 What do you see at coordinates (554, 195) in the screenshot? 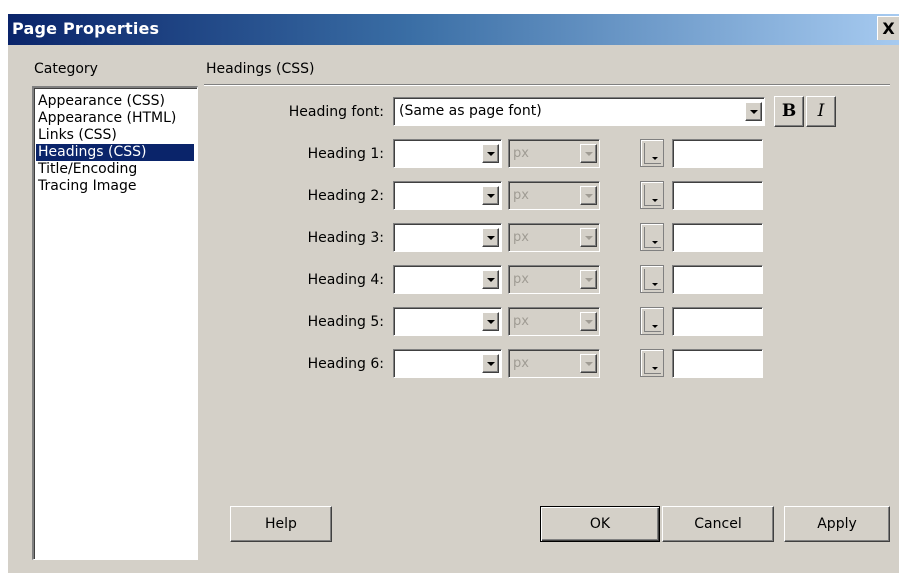
I see `heading-2-unit-select: px` at bounding box center [554, 195].